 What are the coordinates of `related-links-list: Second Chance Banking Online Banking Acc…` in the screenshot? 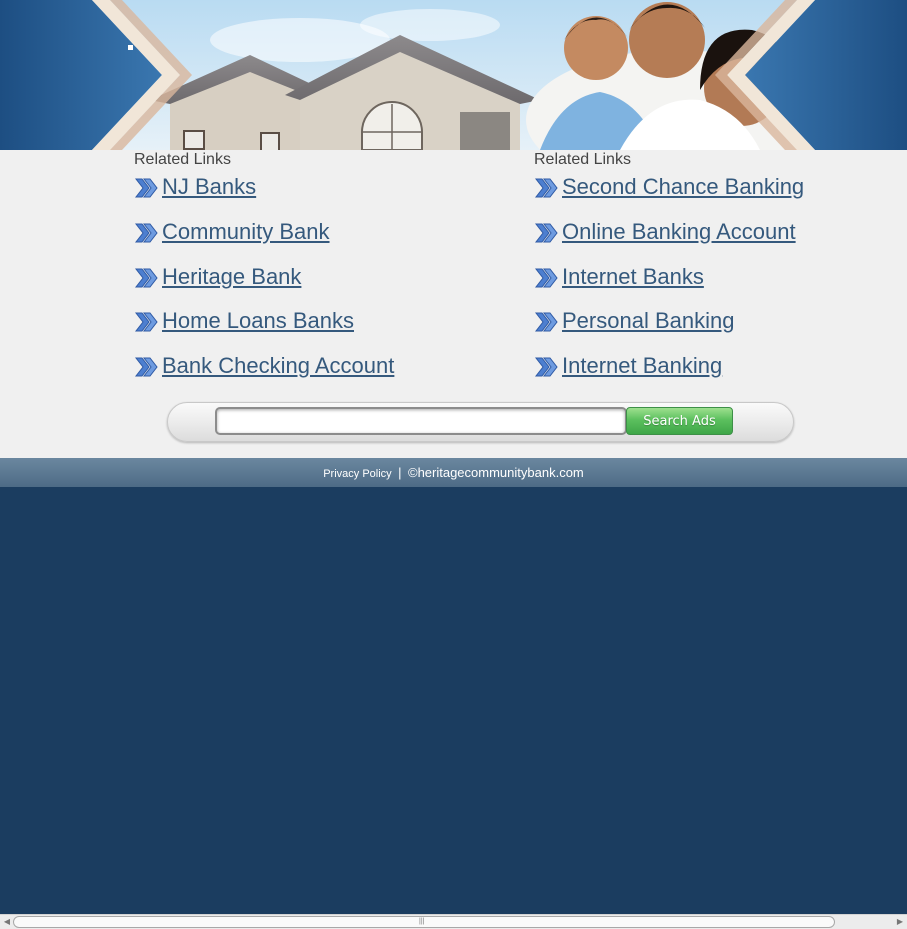 It's located at (720, 285).